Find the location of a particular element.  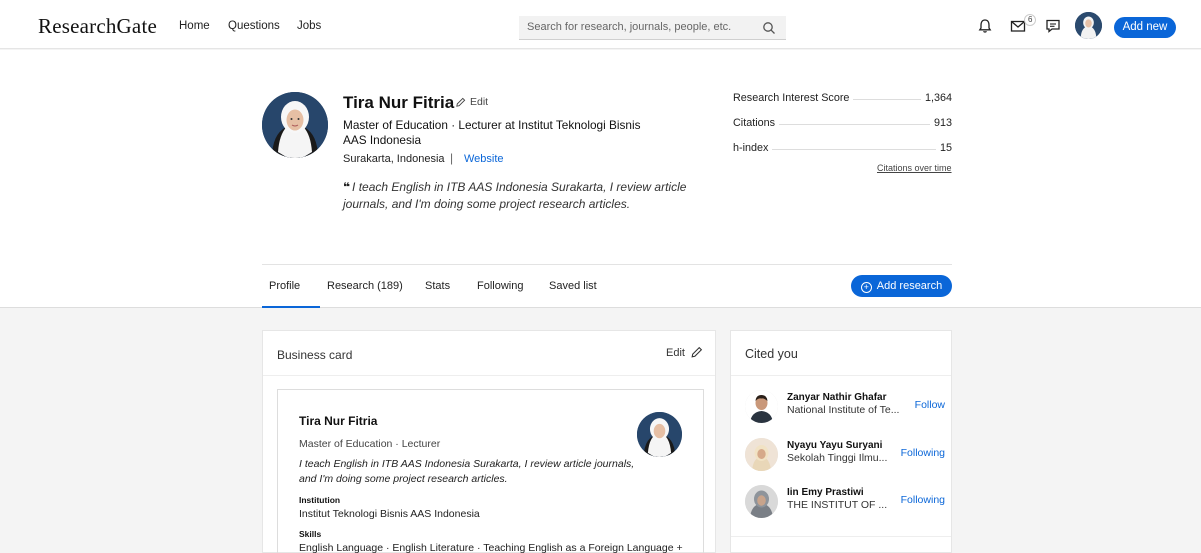

business-card-position: Master of Education · Lecturer is located at coordinates (370, 444).